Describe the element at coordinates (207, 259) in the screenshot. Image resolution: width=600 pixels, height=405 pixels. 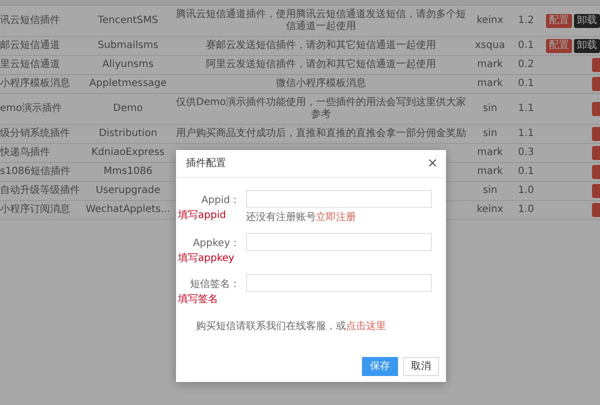
I see `annotation-text: 填写appkey` at that location.